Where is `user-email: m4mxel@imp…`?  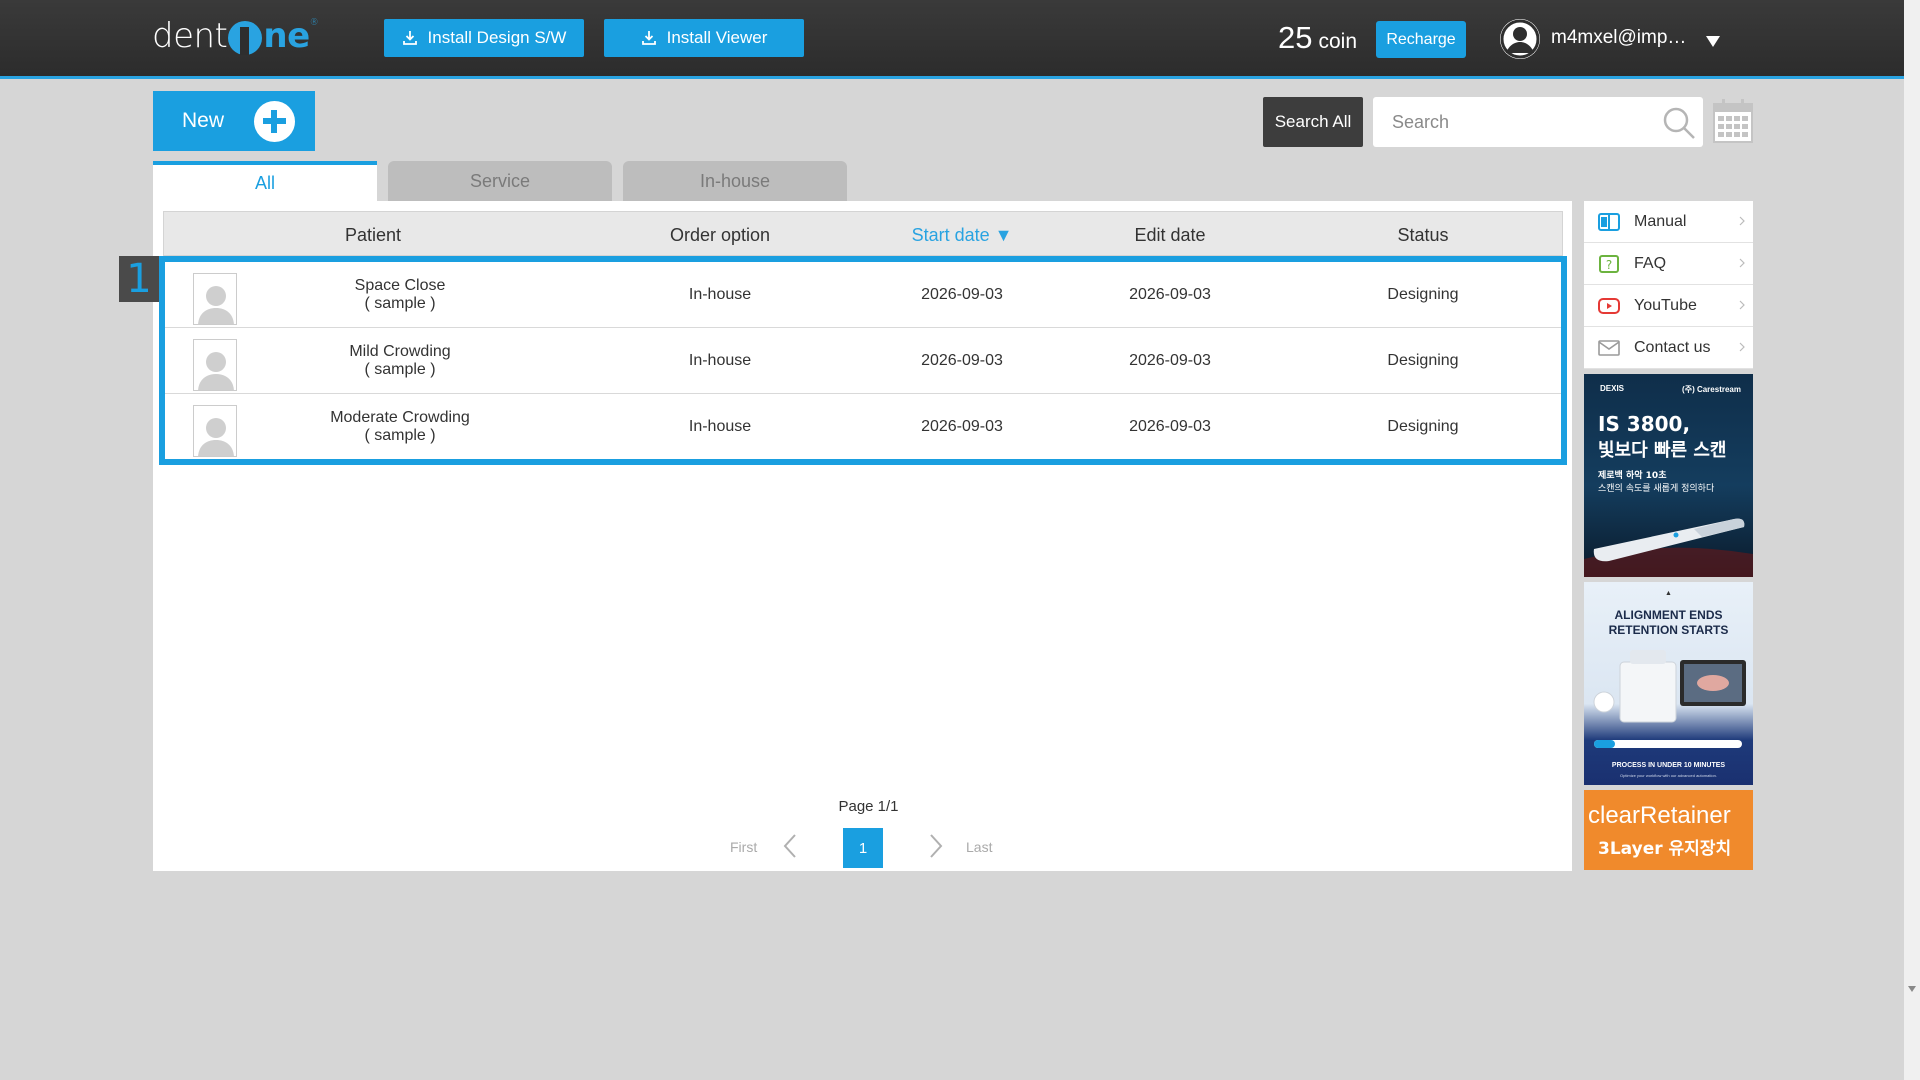 user-email: m4mxel@imp… is located at coordinates (1618, 38).